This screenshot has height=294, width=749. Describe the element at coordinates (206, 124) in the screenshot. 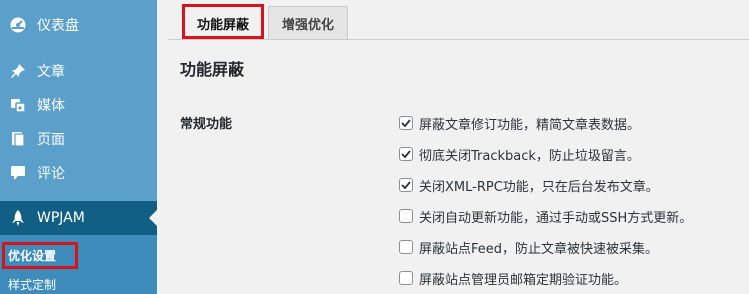

I see `section-label: 常规功能` at that location.